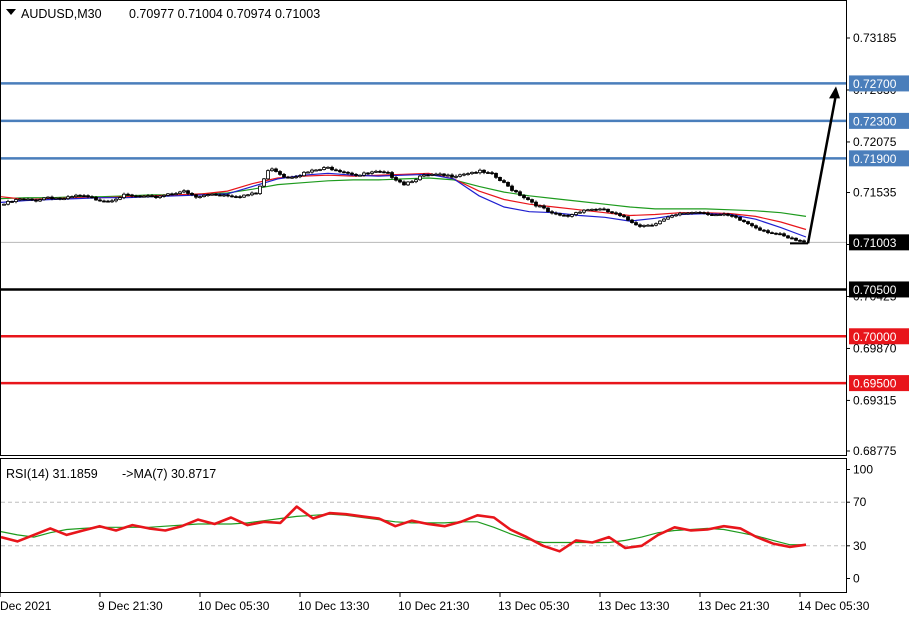 The height and width of the screenshot is (625, 916). What do you see at coordinates (860, 546) in the screenshot?
I see `rsi-tick-label: 30` at bounding box center [860, 546].